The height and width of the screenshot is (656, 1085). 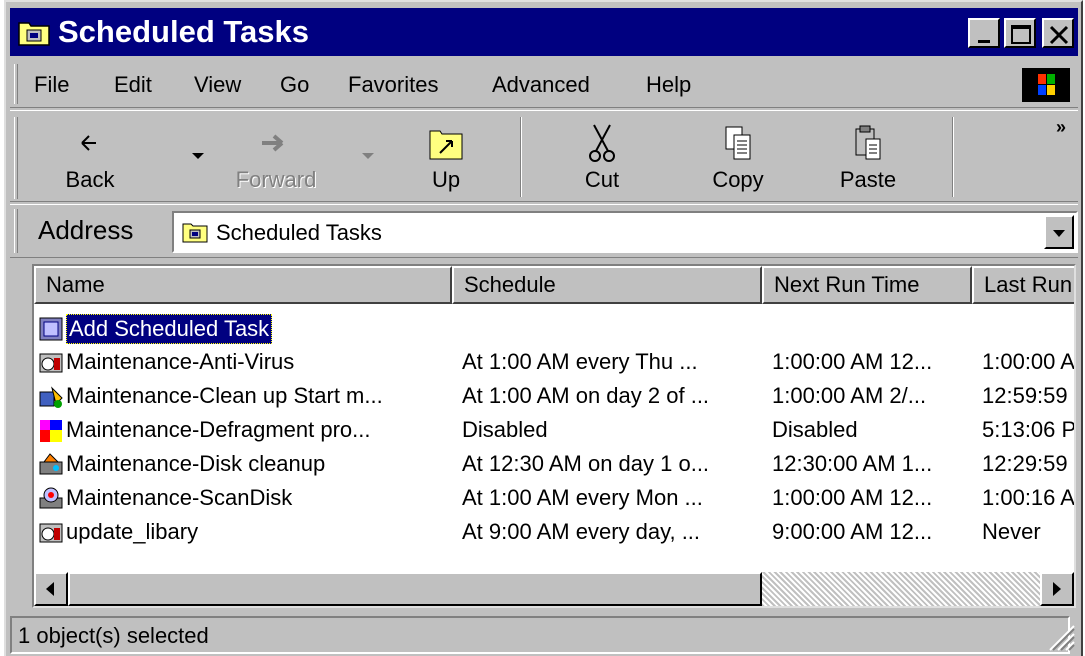 I want to click on task-last-run: 5:13:06 P, so click(x=1029, y=429).